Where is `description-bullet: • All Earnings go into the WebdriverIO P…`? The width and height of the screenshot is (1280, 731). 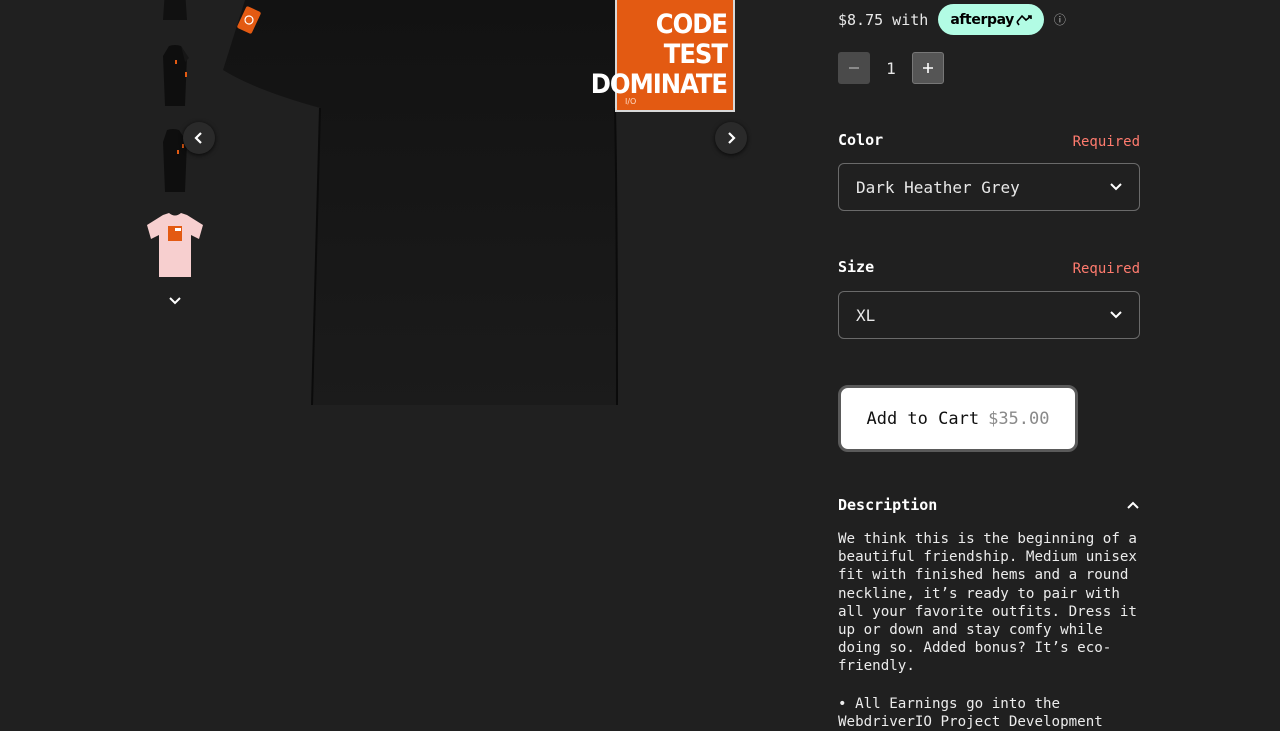 description-bullet: • All Earnings go into the WebdriverIO P… is located at coordinates (970, 713).